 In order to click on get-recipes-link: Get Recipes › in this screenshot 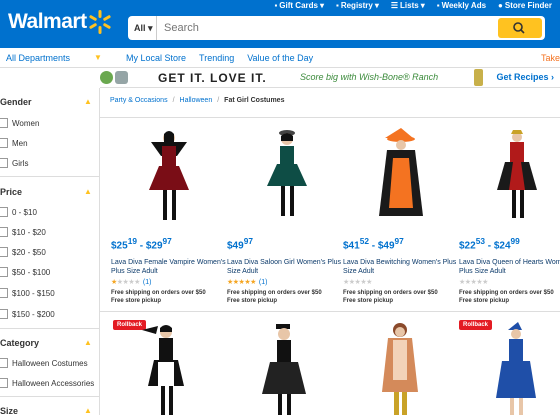, I will do `click(525, 77)`.